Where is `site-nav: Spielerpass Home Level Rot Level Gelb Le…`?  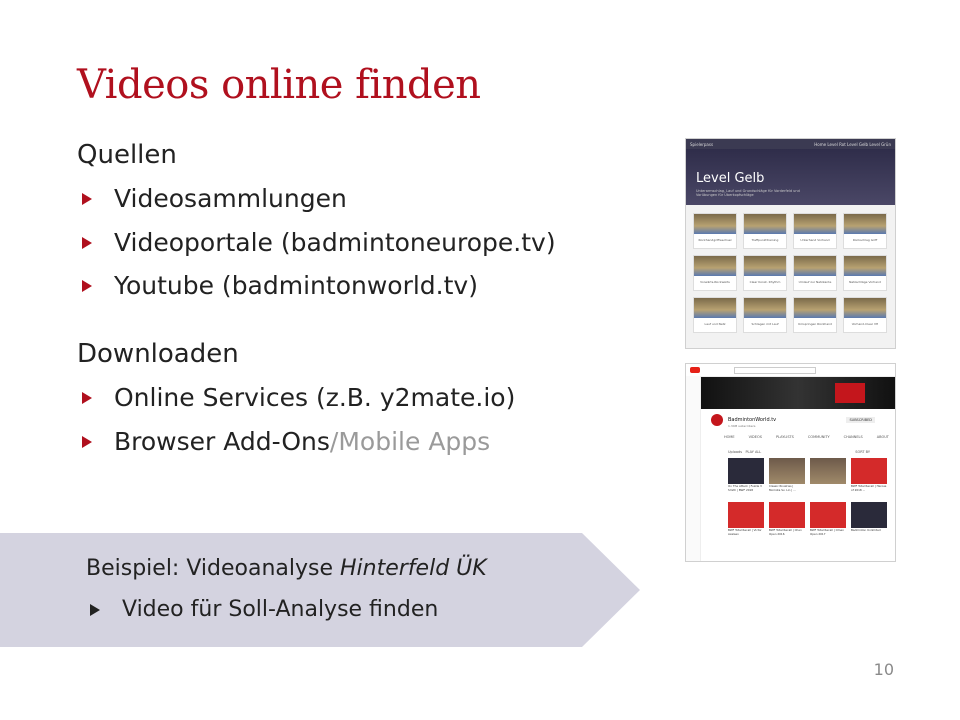 site-nav: Spielerpass Home Level Rot Level Gelb Le… is located at coordinates (790, 144).